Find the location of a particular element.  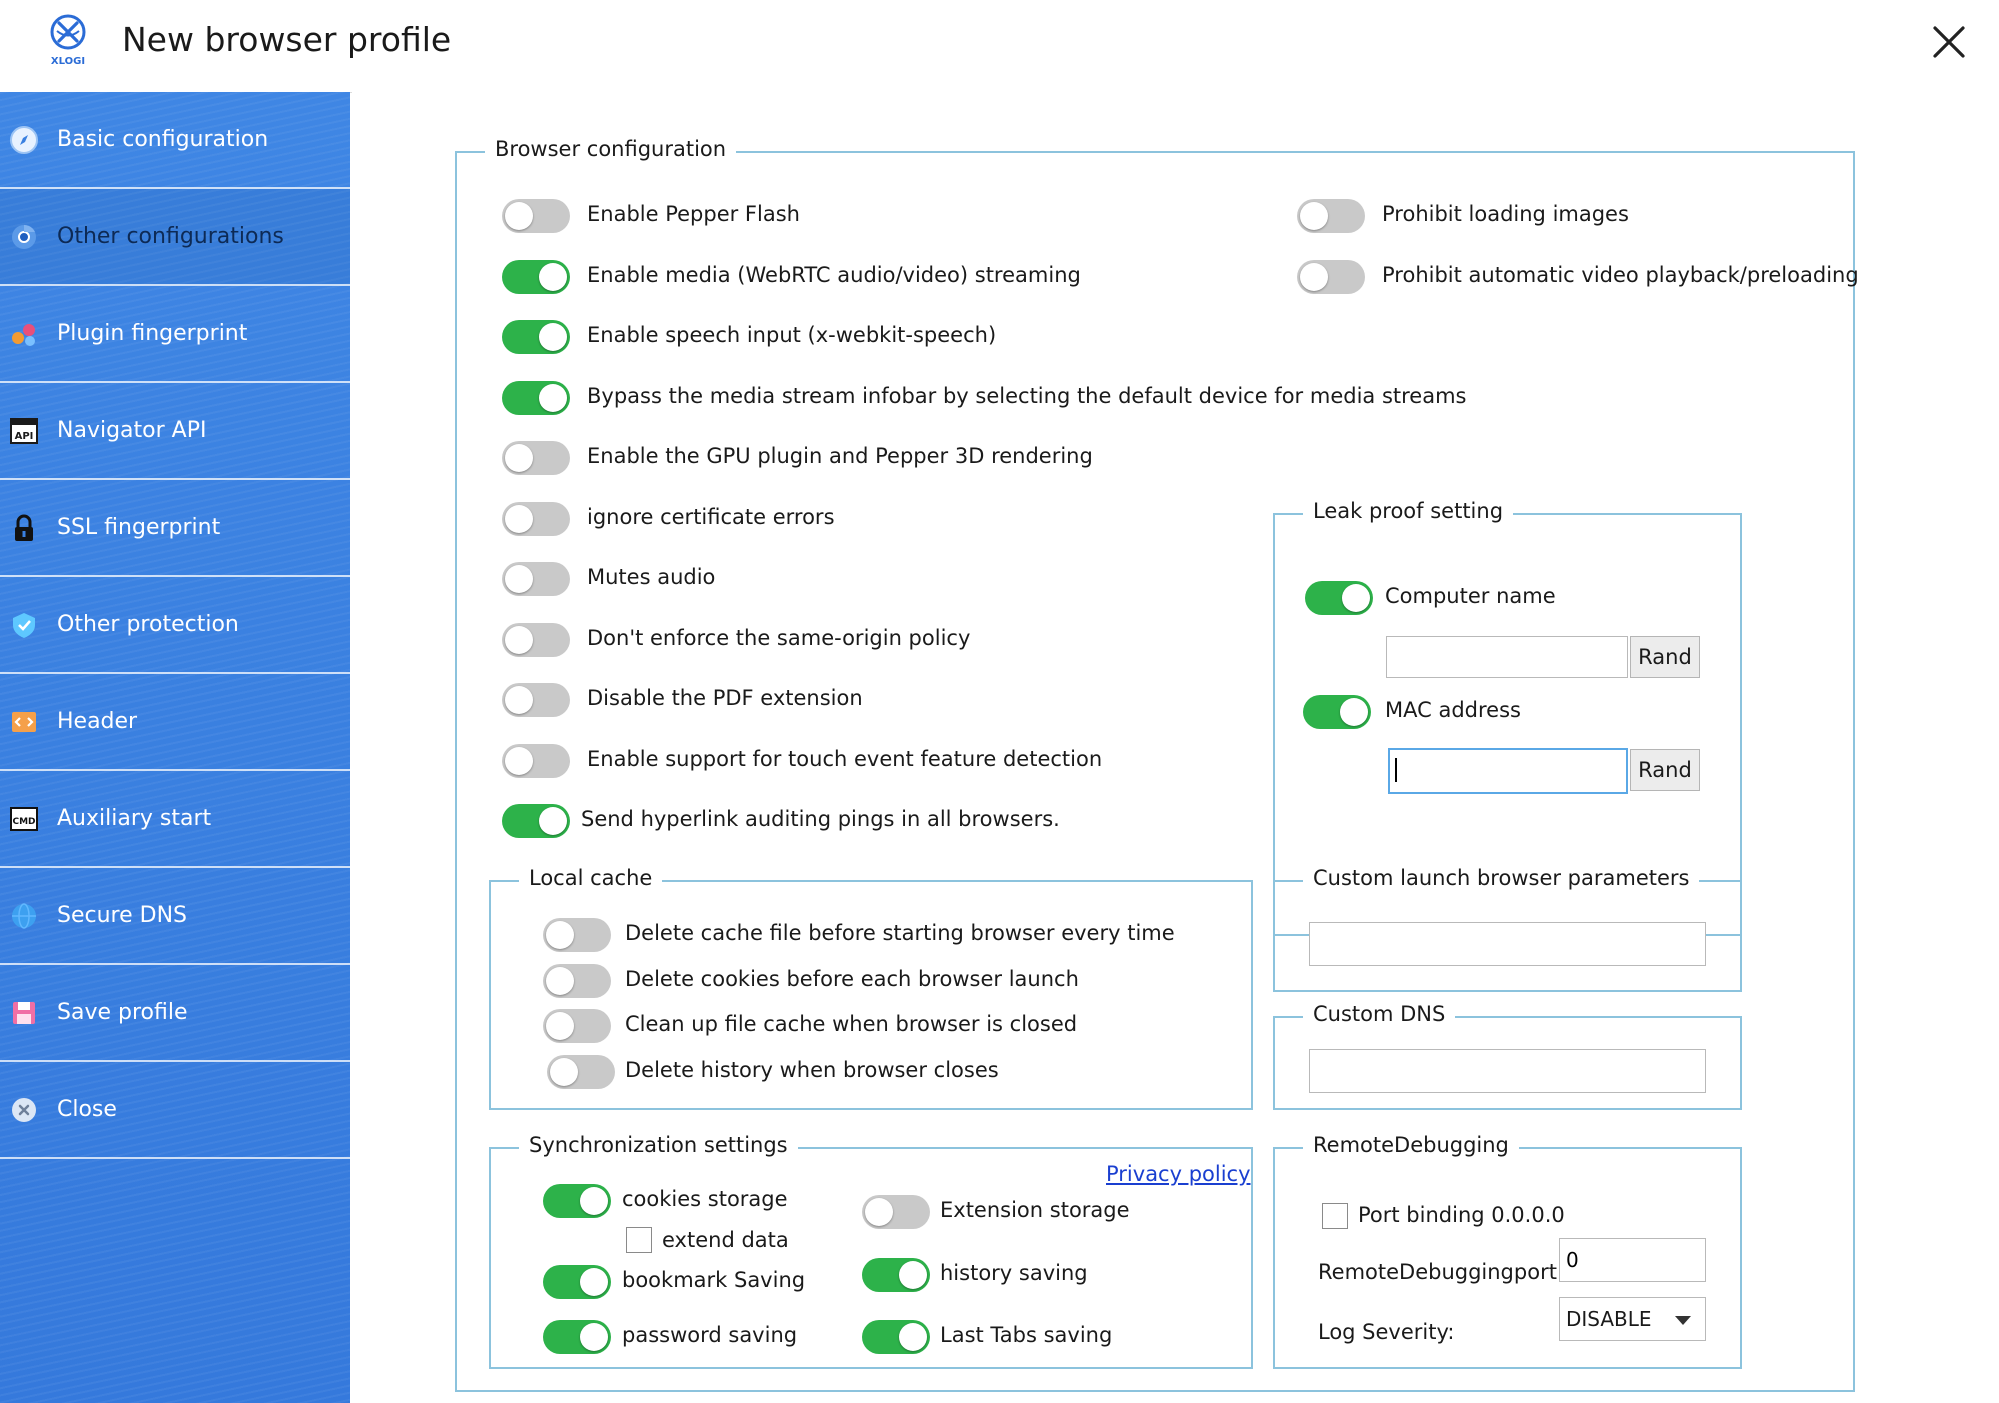

sidebar-item-label: Other configurations is located at coordinates (170, 236).